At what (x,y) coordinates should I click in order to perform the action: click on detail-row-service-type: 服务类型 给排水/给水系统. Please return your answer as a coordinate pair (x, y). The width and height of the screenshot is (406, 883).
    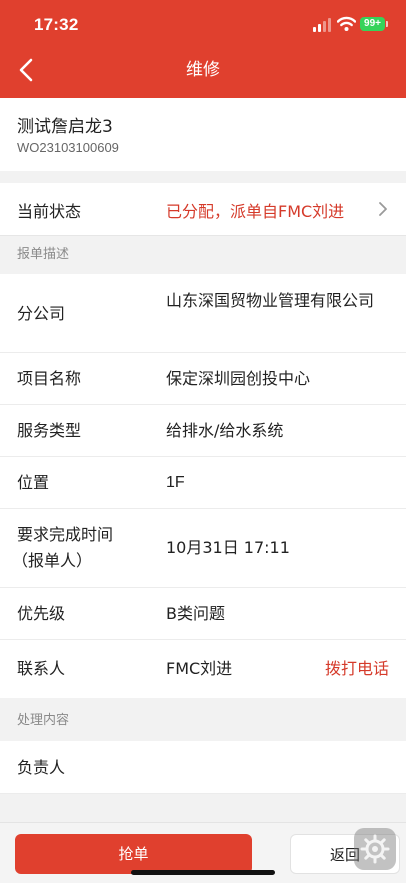
    Looking at the image, I should click on (203, 431).